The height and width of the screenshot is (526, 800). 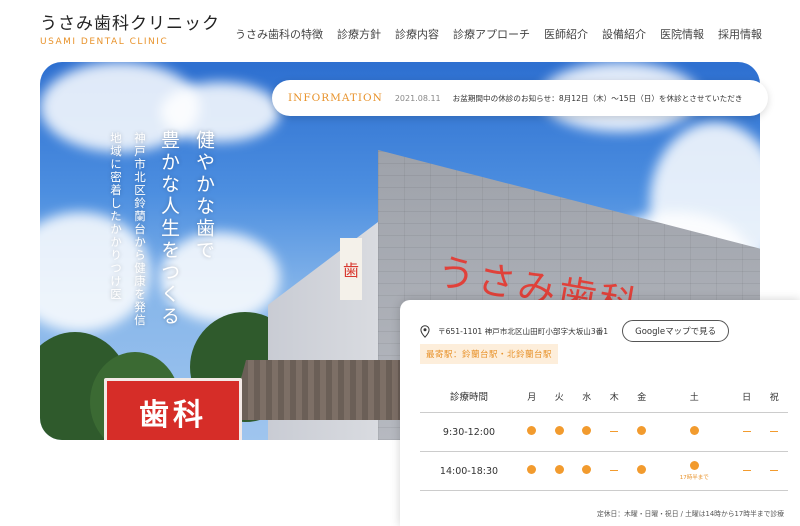 What do you see at coordinates (104, 42) in the screenshot?
I see `logo-english: USAMI DENTAL CLINIC` at bounding box center [104, 42].